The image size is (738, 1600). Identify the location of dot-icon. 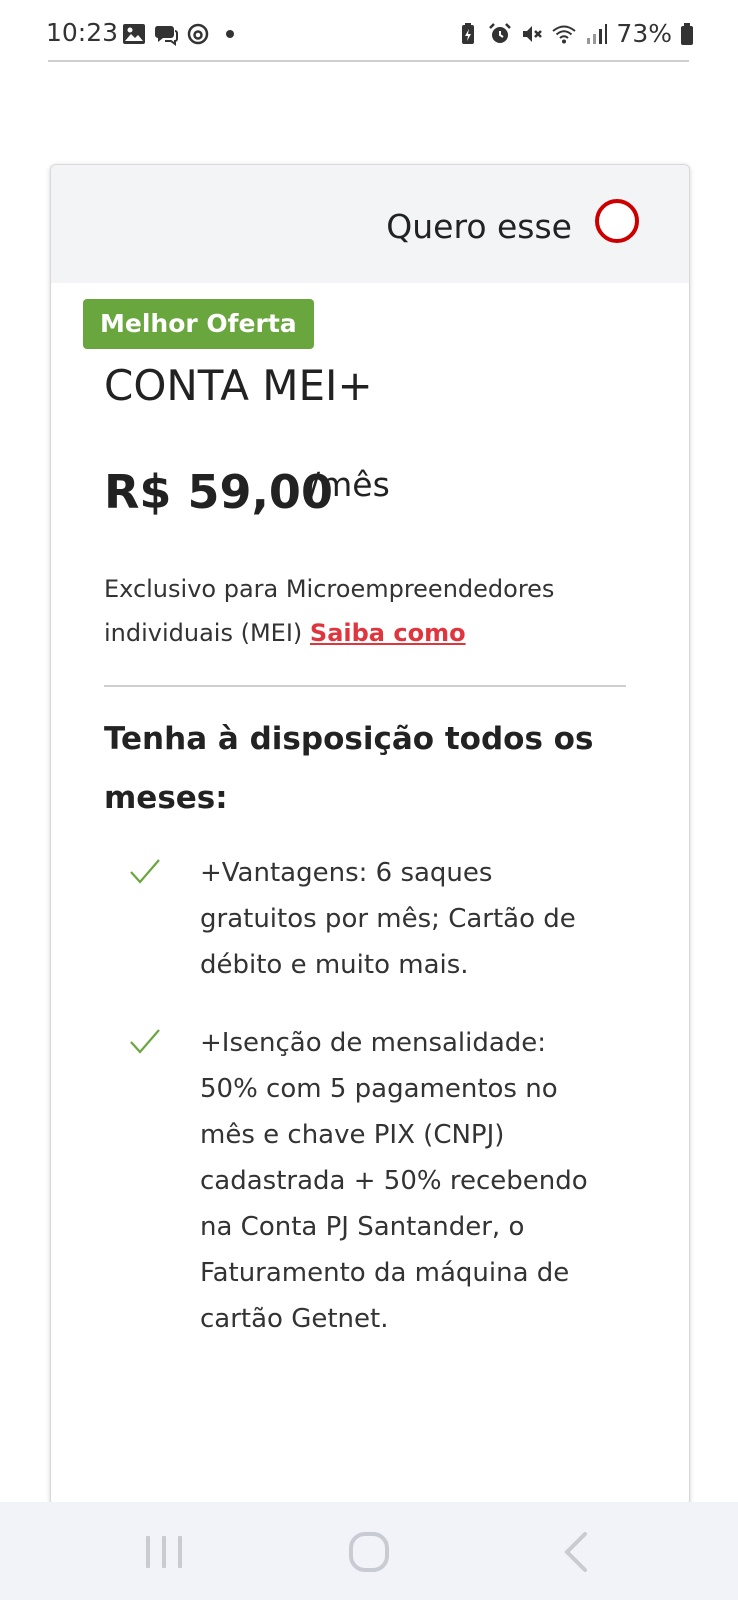
(230, 34).